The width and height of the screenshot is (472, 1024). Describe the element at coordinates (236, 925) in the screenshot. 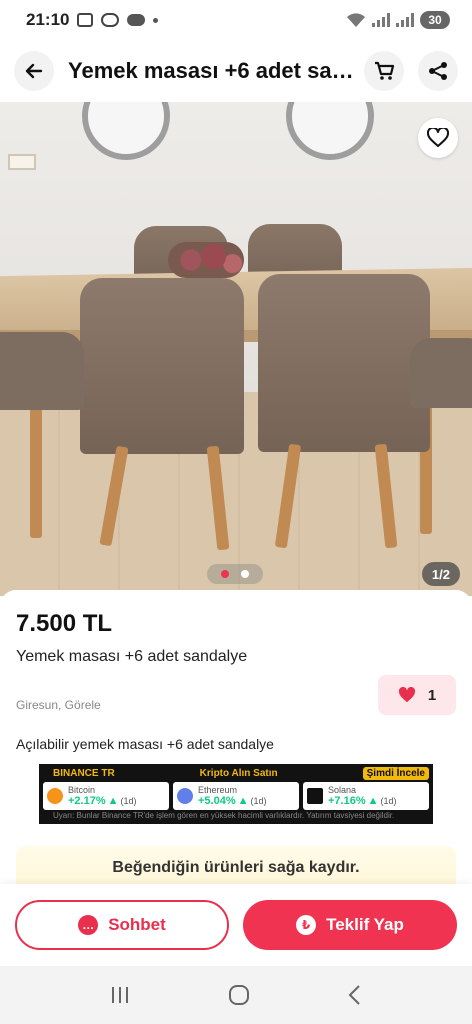

I see `action-bar: … Sohbet ₺ Teklif Yap` at that location.